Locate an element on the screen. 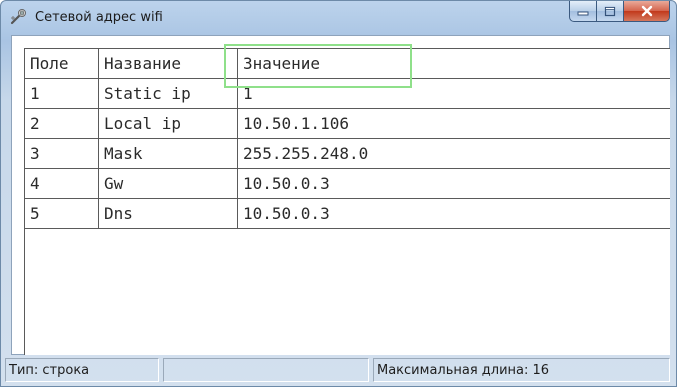 This screenshot has height=387, width=677. column-header-value: Значение is located at coordinates (454, 64).